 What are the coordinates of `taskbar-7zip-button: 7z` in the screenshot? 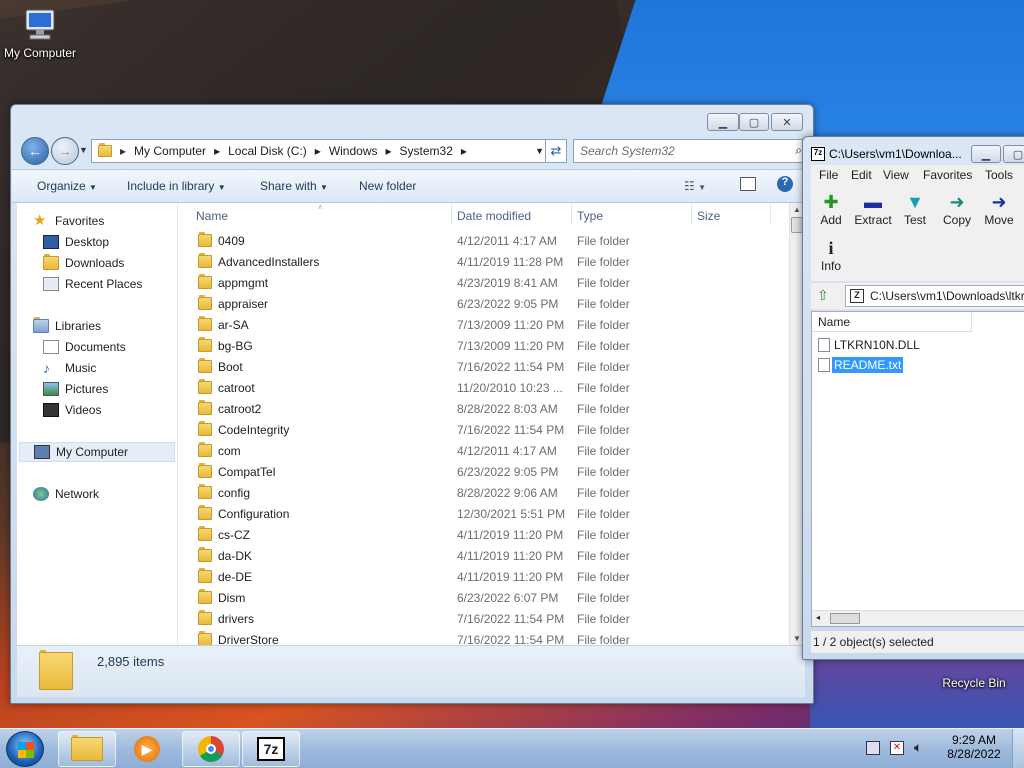 It's located at (271, 749).